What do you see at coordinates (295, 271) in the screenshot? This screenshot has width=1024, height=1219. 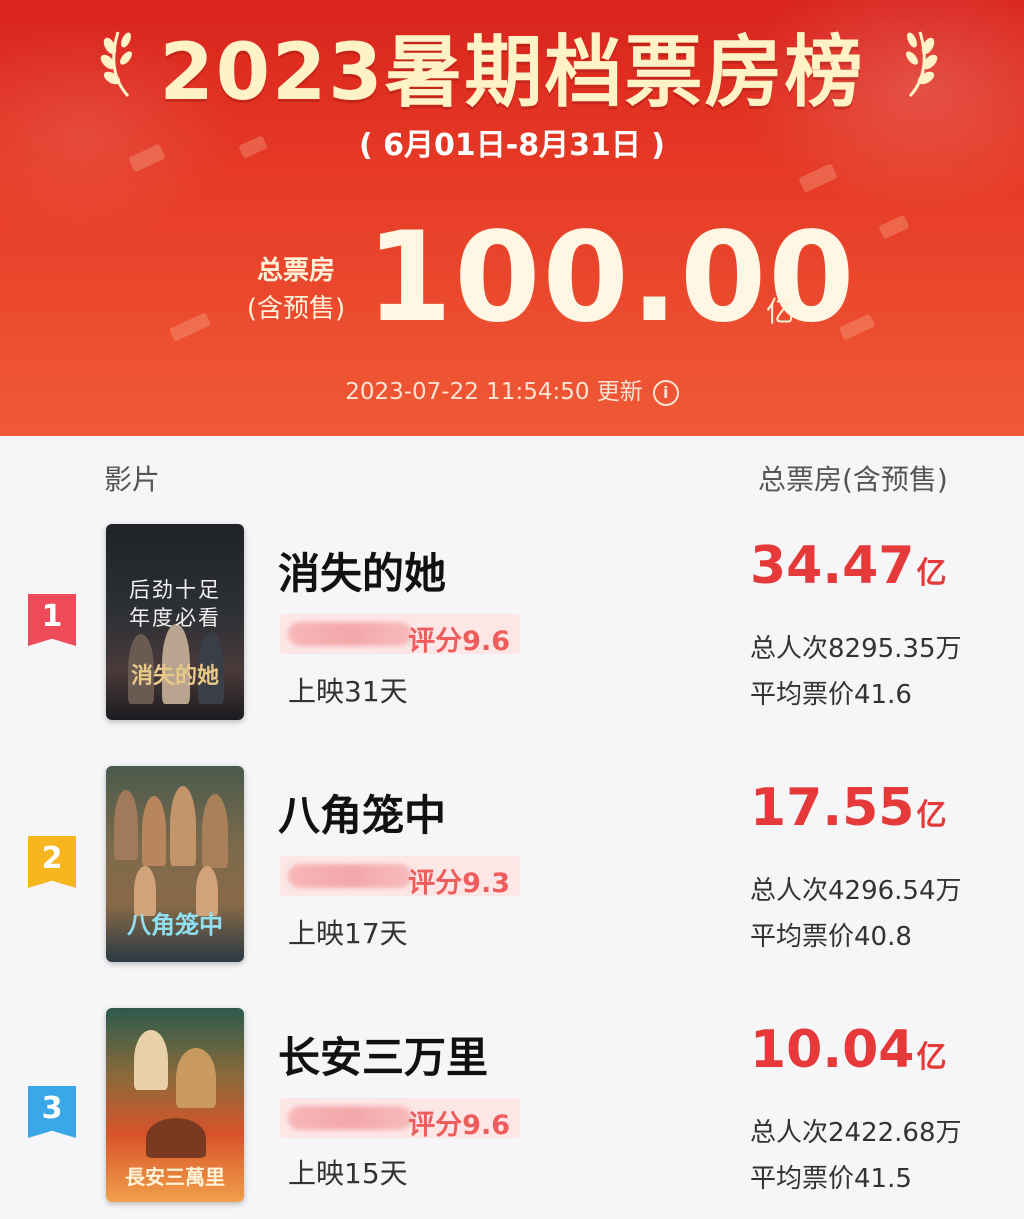 I see `total-label-line1: 总票房` at bounding box center [295, 271].